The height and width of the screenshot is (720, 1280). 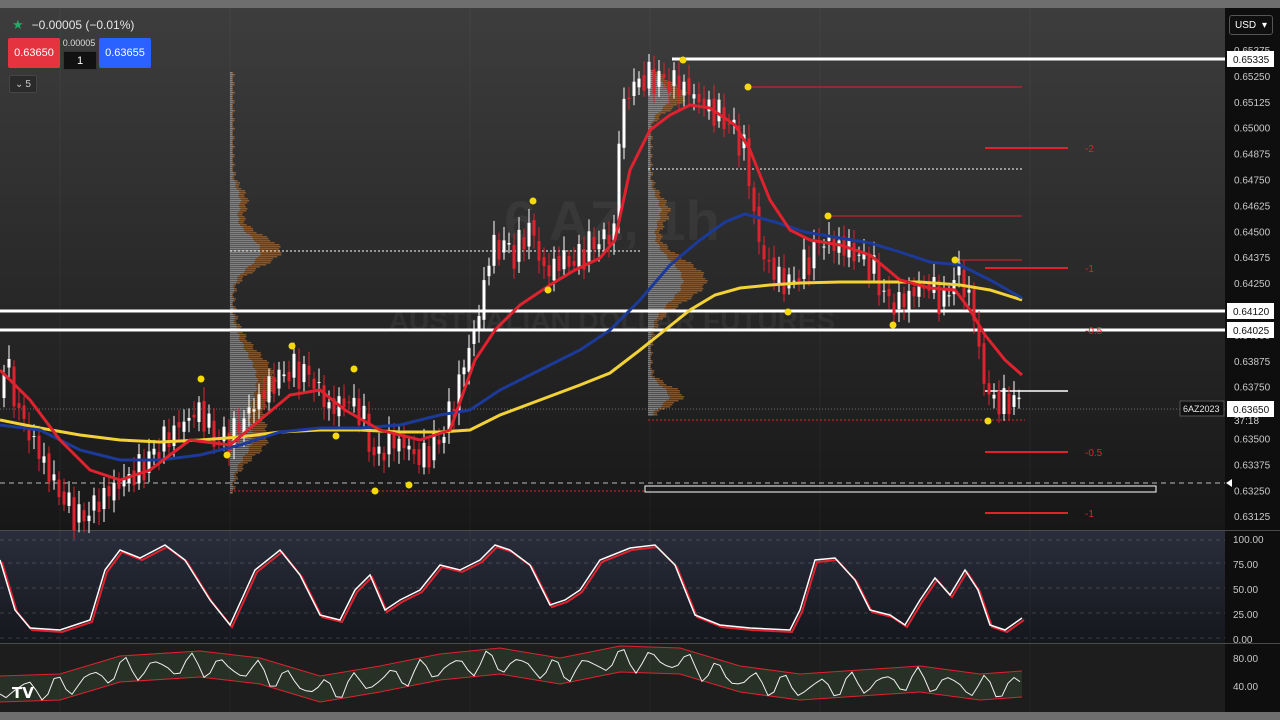 What do you see at coordinates (1251, 25) in the screenshot?
I see `currency-select: USD ▾` at bounding box center [1251, 25].